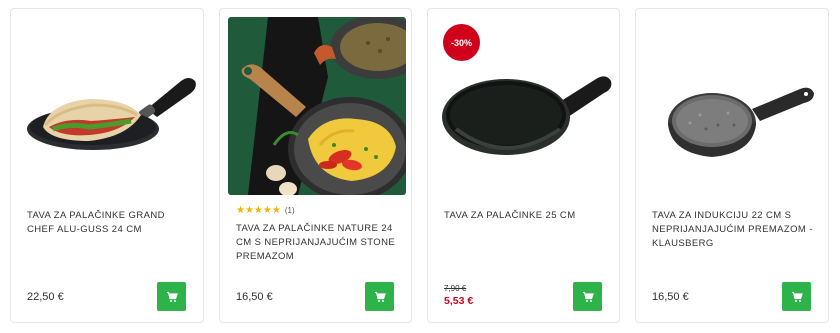  Describe the element at coordinates (455, 288) in the screenshot. I see `product-old-price: 7,90 €` at that location.